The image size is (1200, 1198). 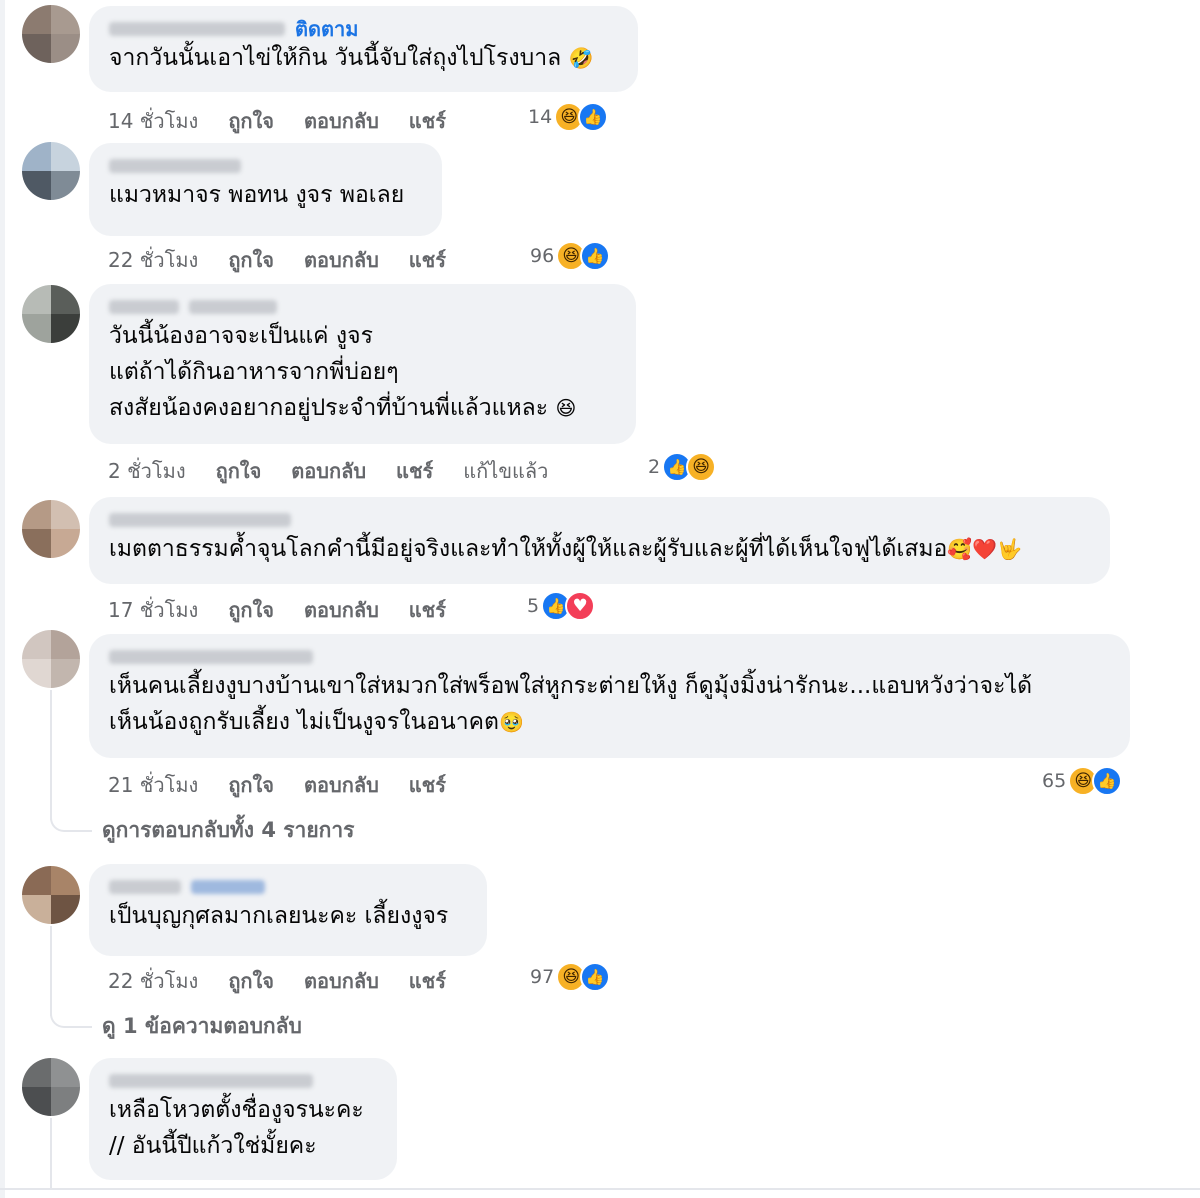 I want to click on comment-bubble: แมวหมาจร พอทน งูจร พอเลย, so click(x=265, y=189).